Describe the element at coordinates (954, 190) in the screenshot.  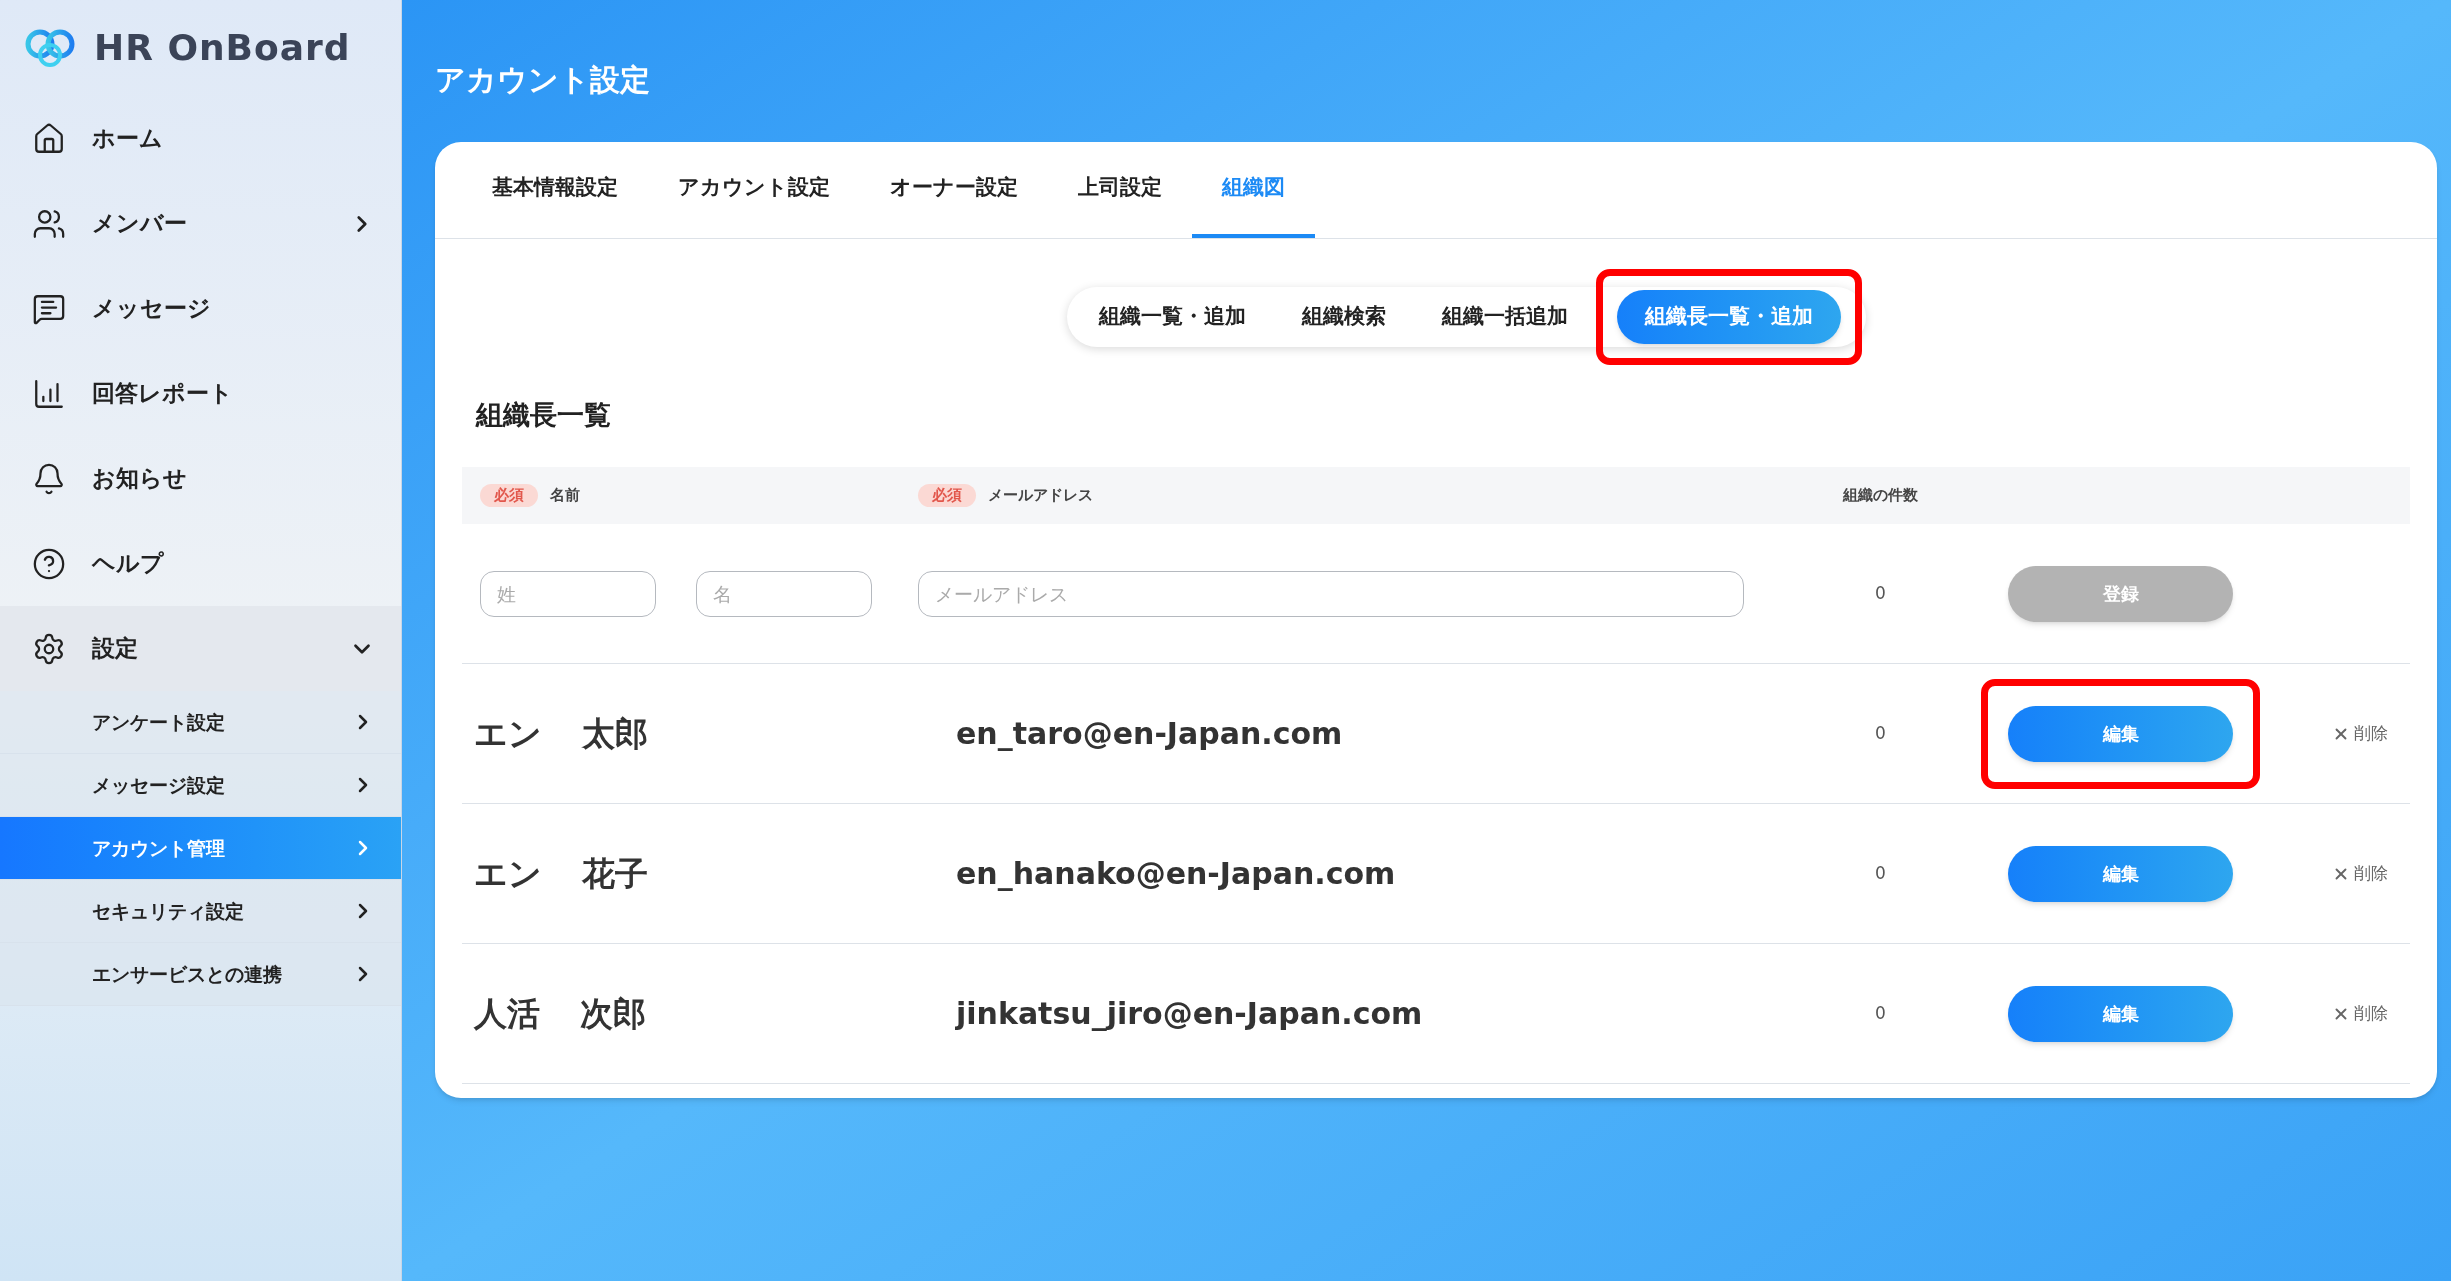
I see `tab: オーナー設定` at that location.